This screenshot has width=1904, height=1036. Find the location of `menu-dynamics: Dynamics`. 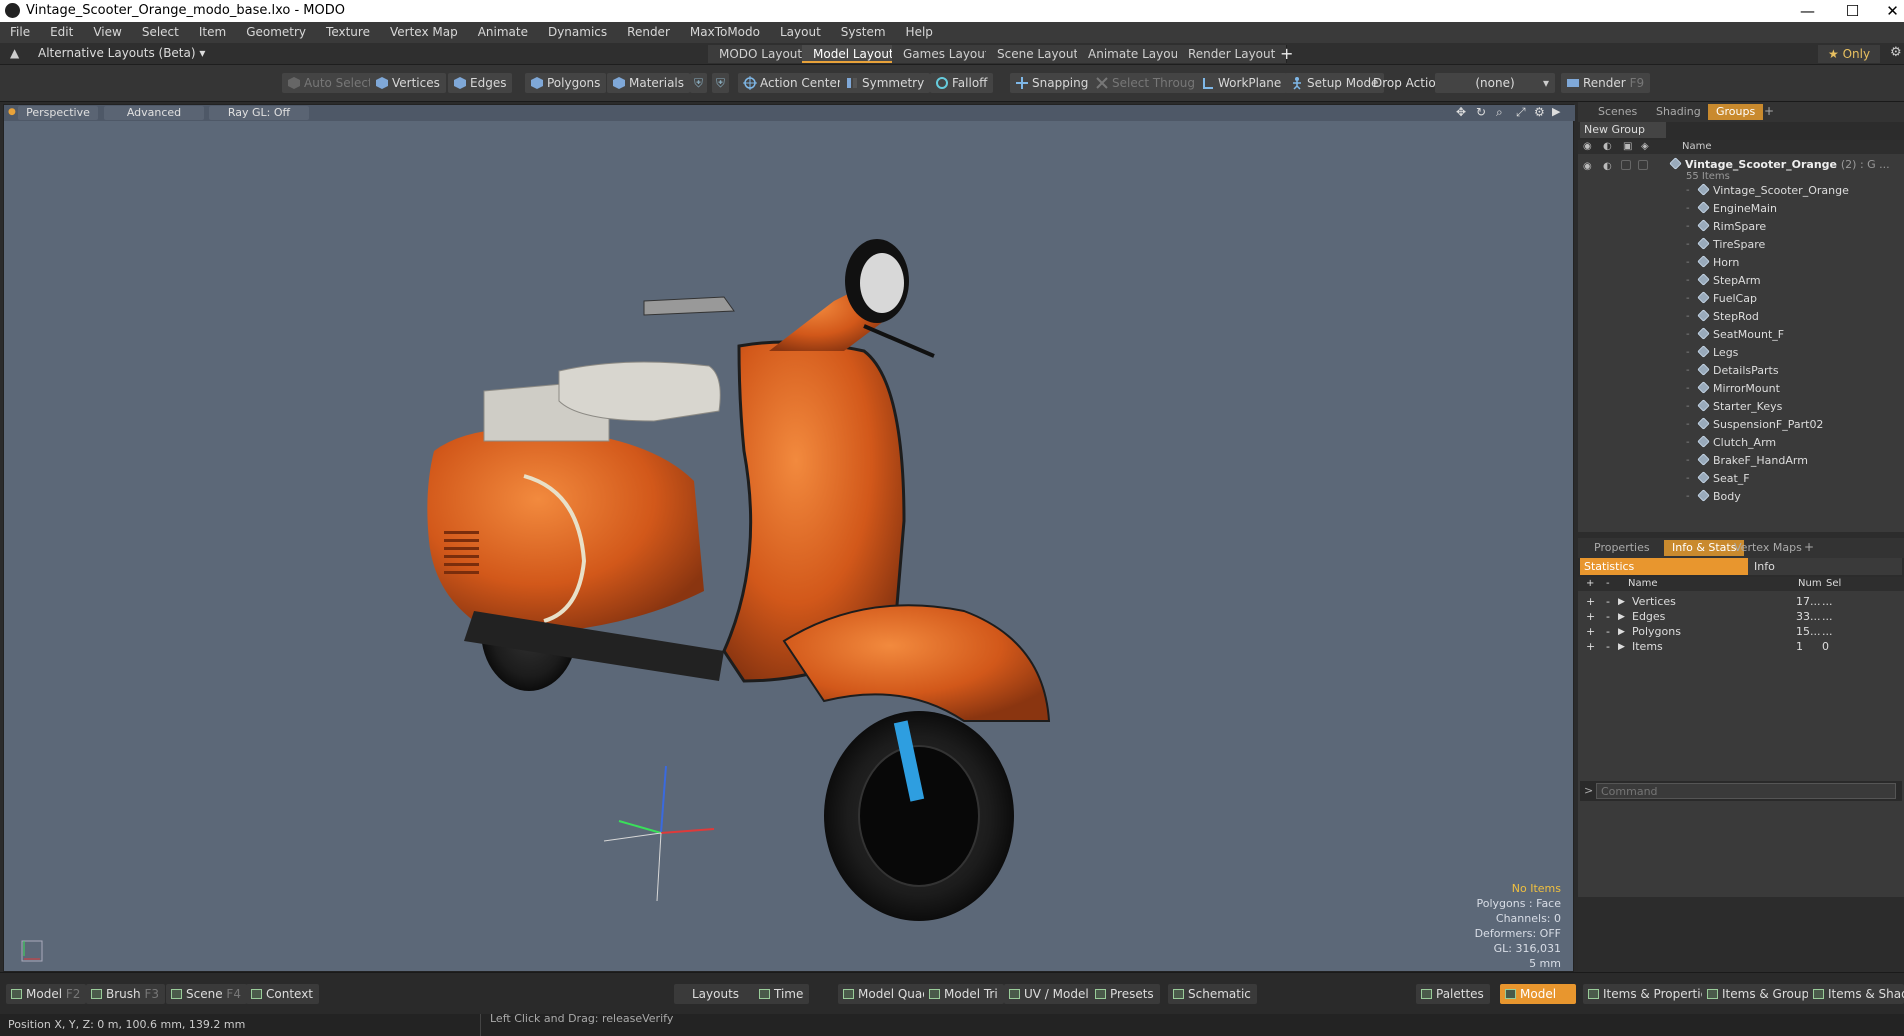

menu-dynamics: Dynamics is located at coordinates (577, 32).